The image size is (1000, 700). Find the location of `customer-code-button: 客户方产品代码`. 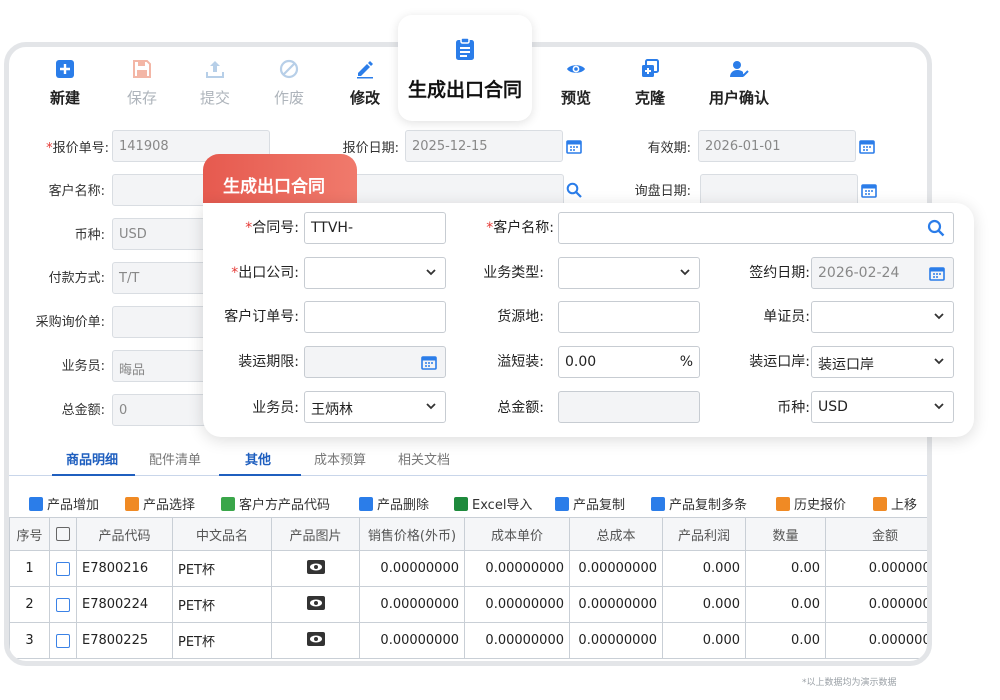

customer-code-button: 客户方产品代码 is located at coordinates (275, 503).